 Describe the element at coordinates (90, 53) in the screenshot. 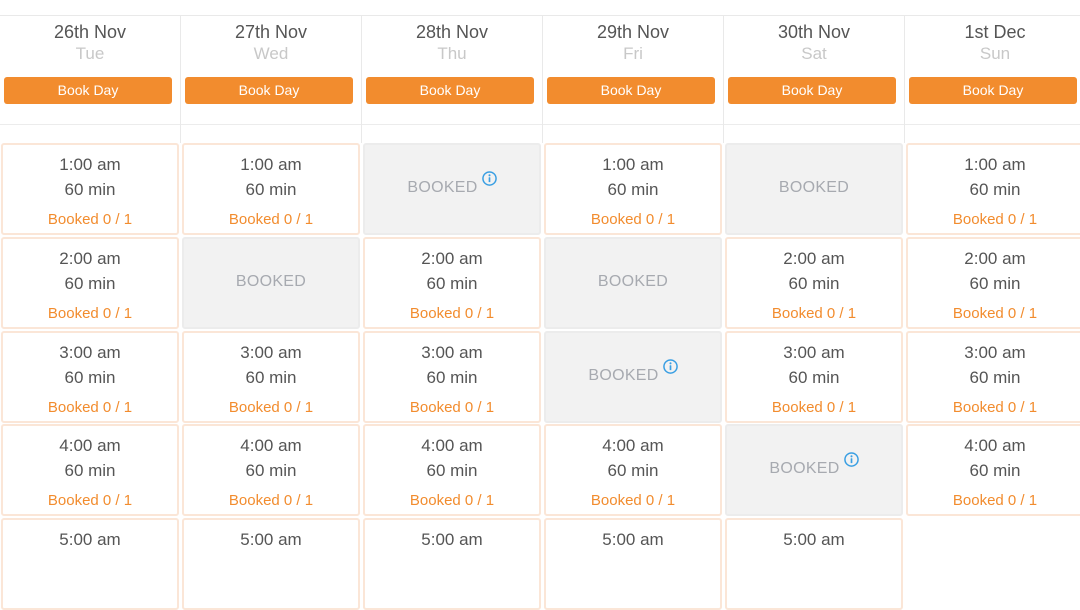

I see `day-weekday: Tue` at that location.